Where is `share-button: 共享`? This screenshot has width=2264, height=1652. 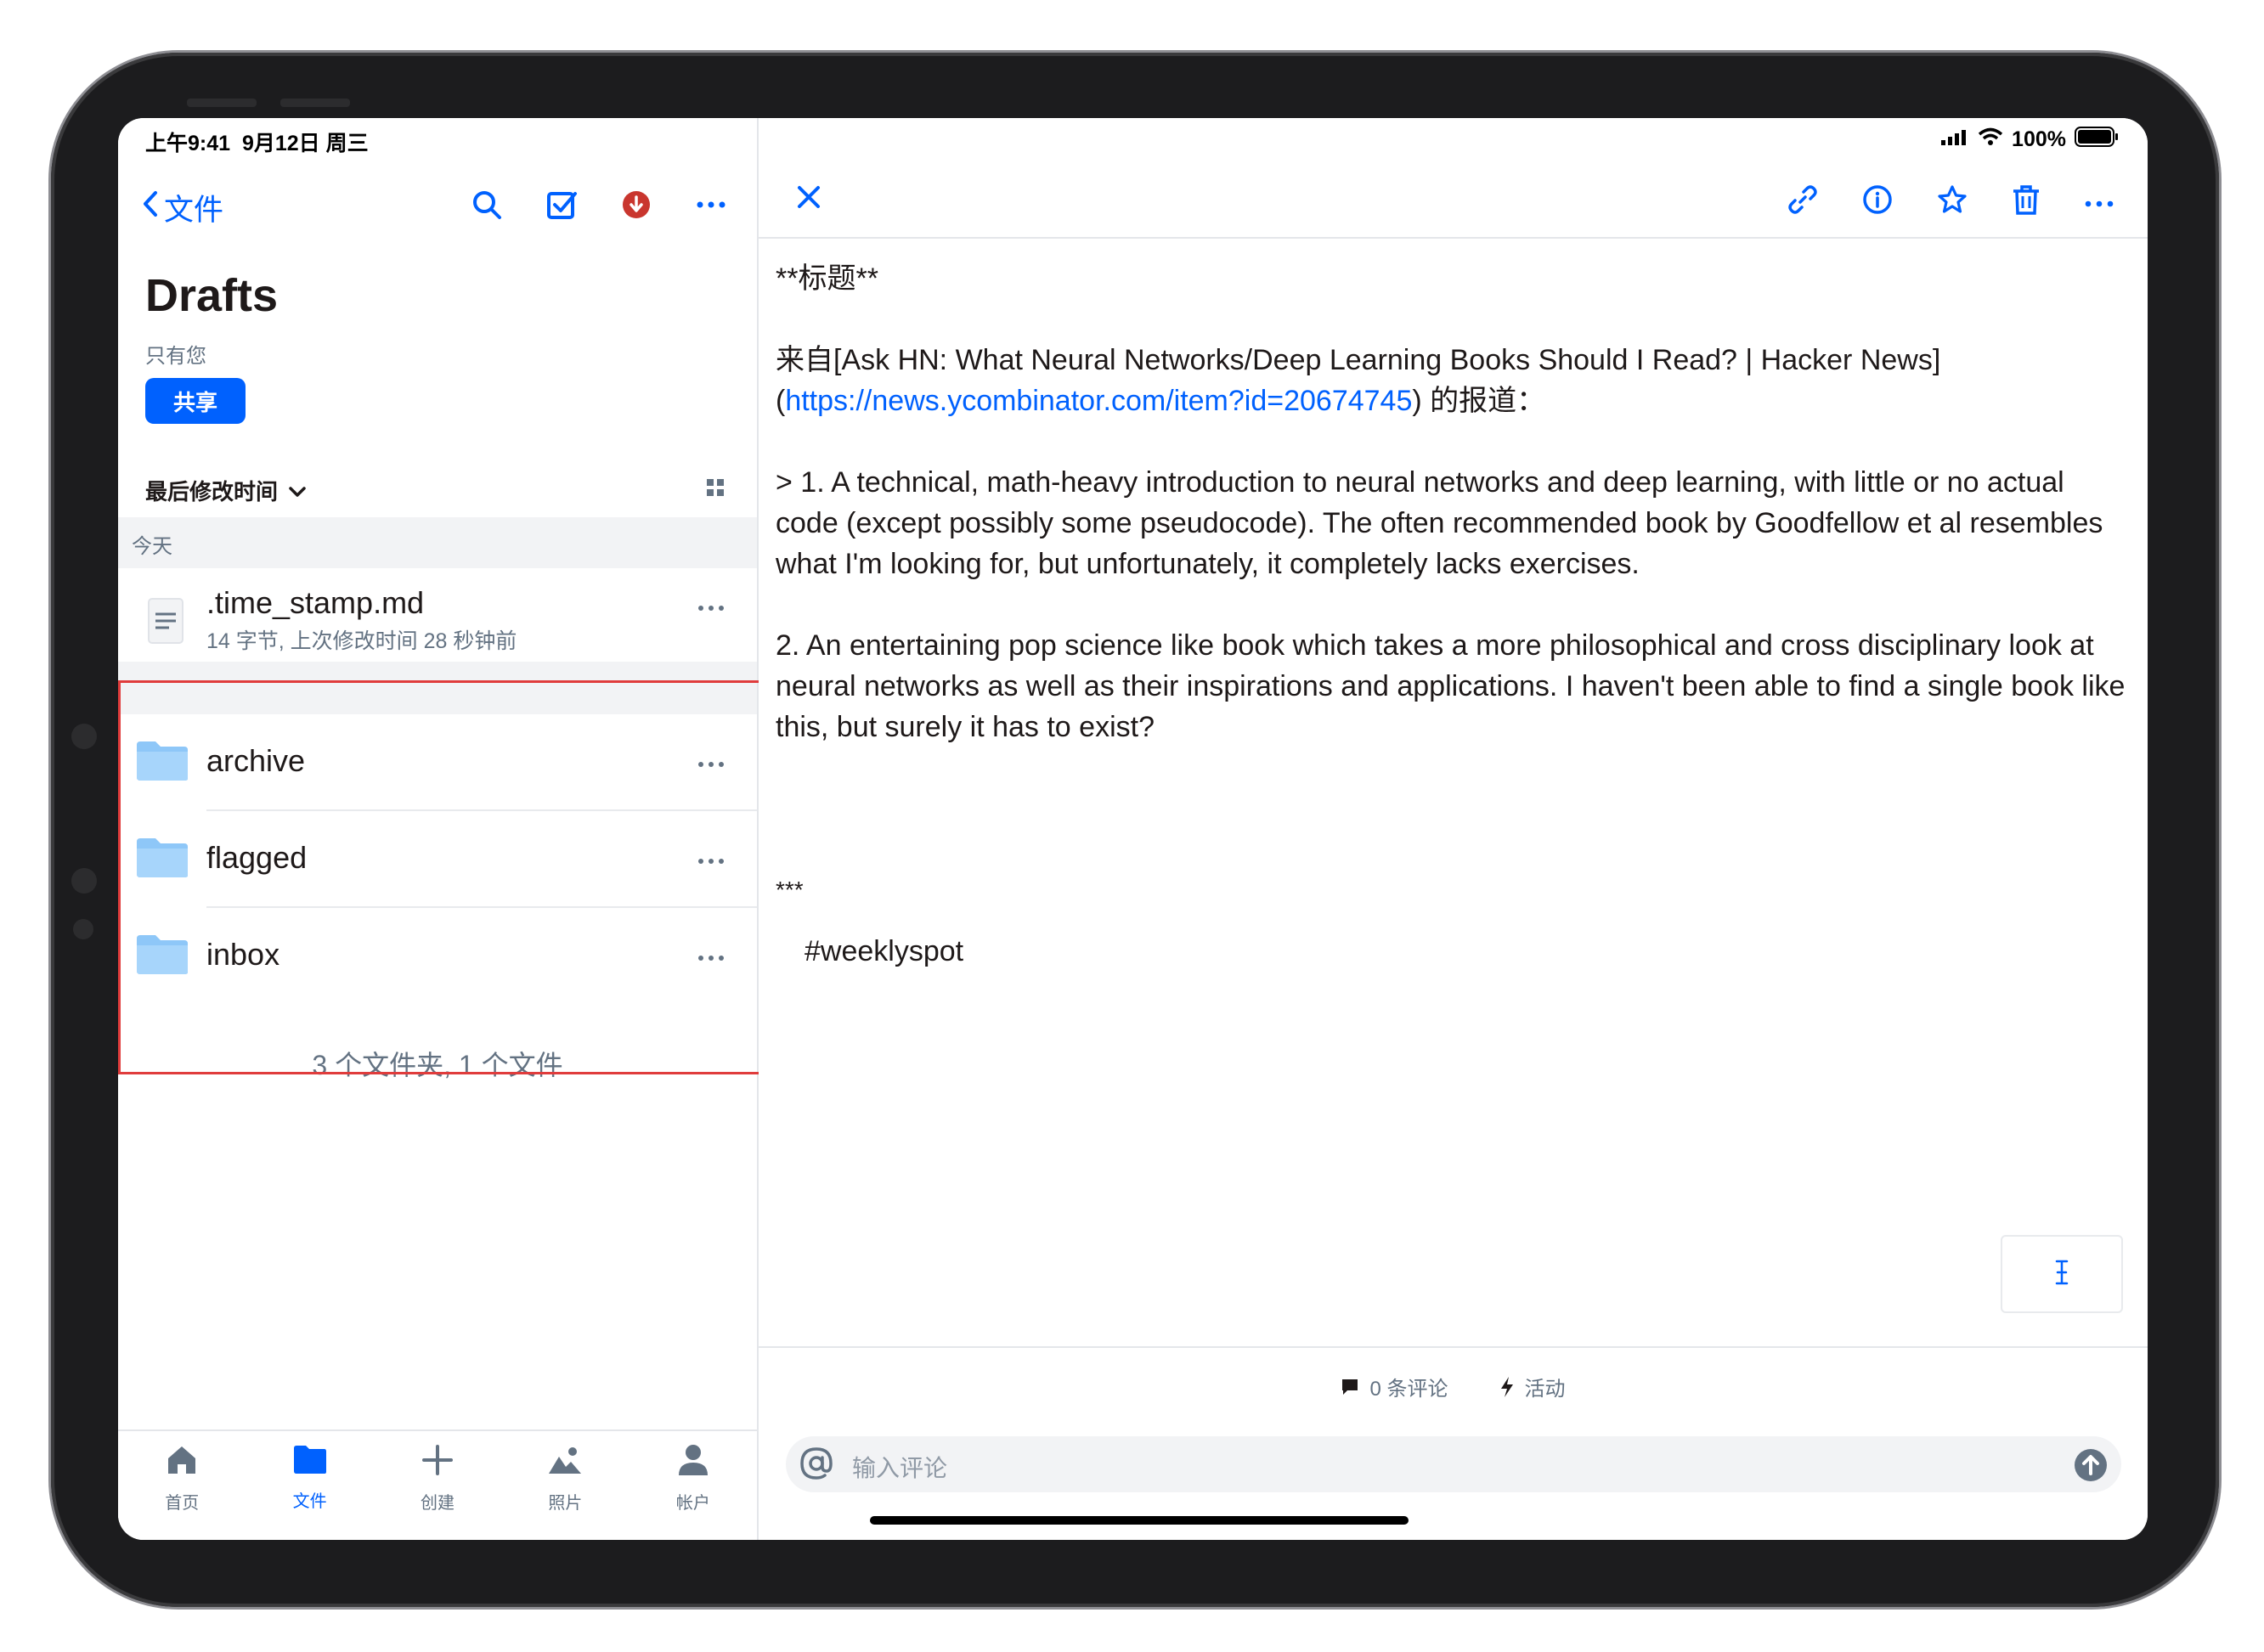
share-button: 共享 is located at coordinates (195, 401).